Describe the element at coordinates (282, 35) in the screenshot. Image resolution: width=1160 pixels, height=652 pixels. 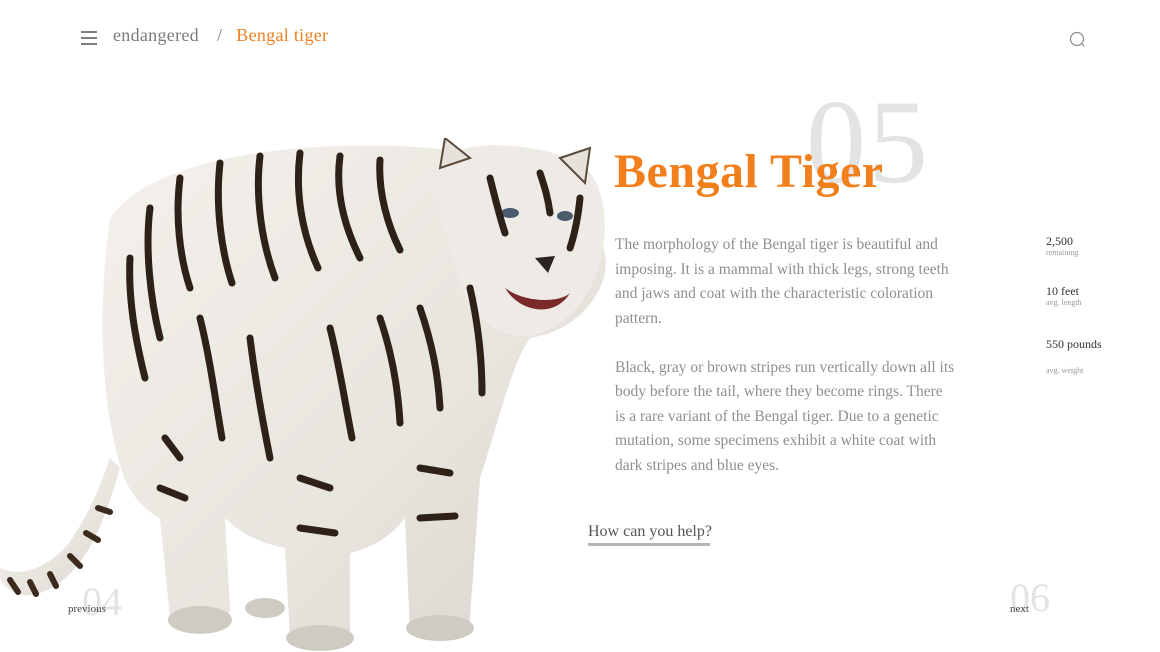
I see `breadcrumb-current: Bengal tiger` at that location.